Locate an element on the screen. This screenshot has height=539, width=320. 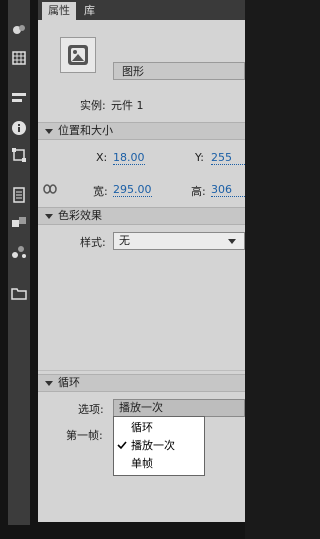
loop-options-dropdown: 循环 播放一次 单帧 is located at coordinates (159, 446).